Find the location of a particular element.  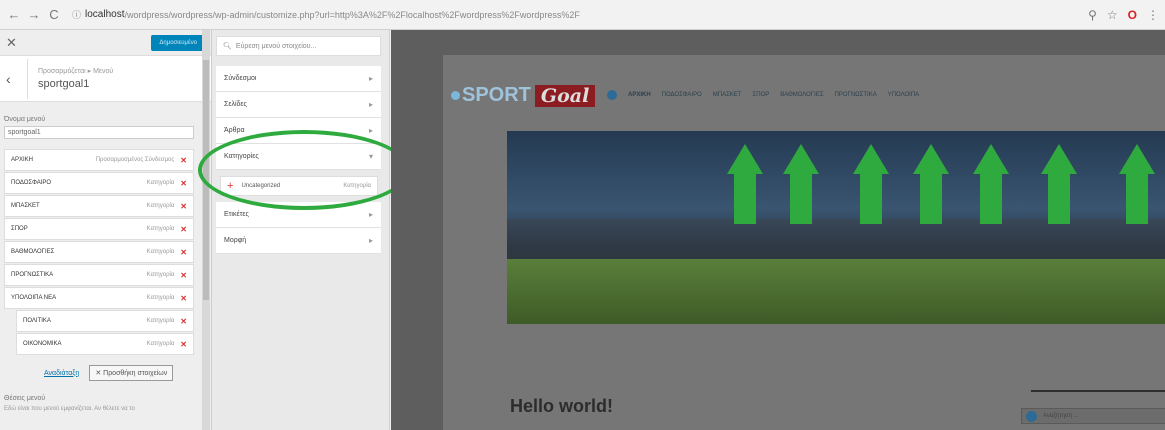

info-icon: ⓘ is located at coordinates (77, 15).